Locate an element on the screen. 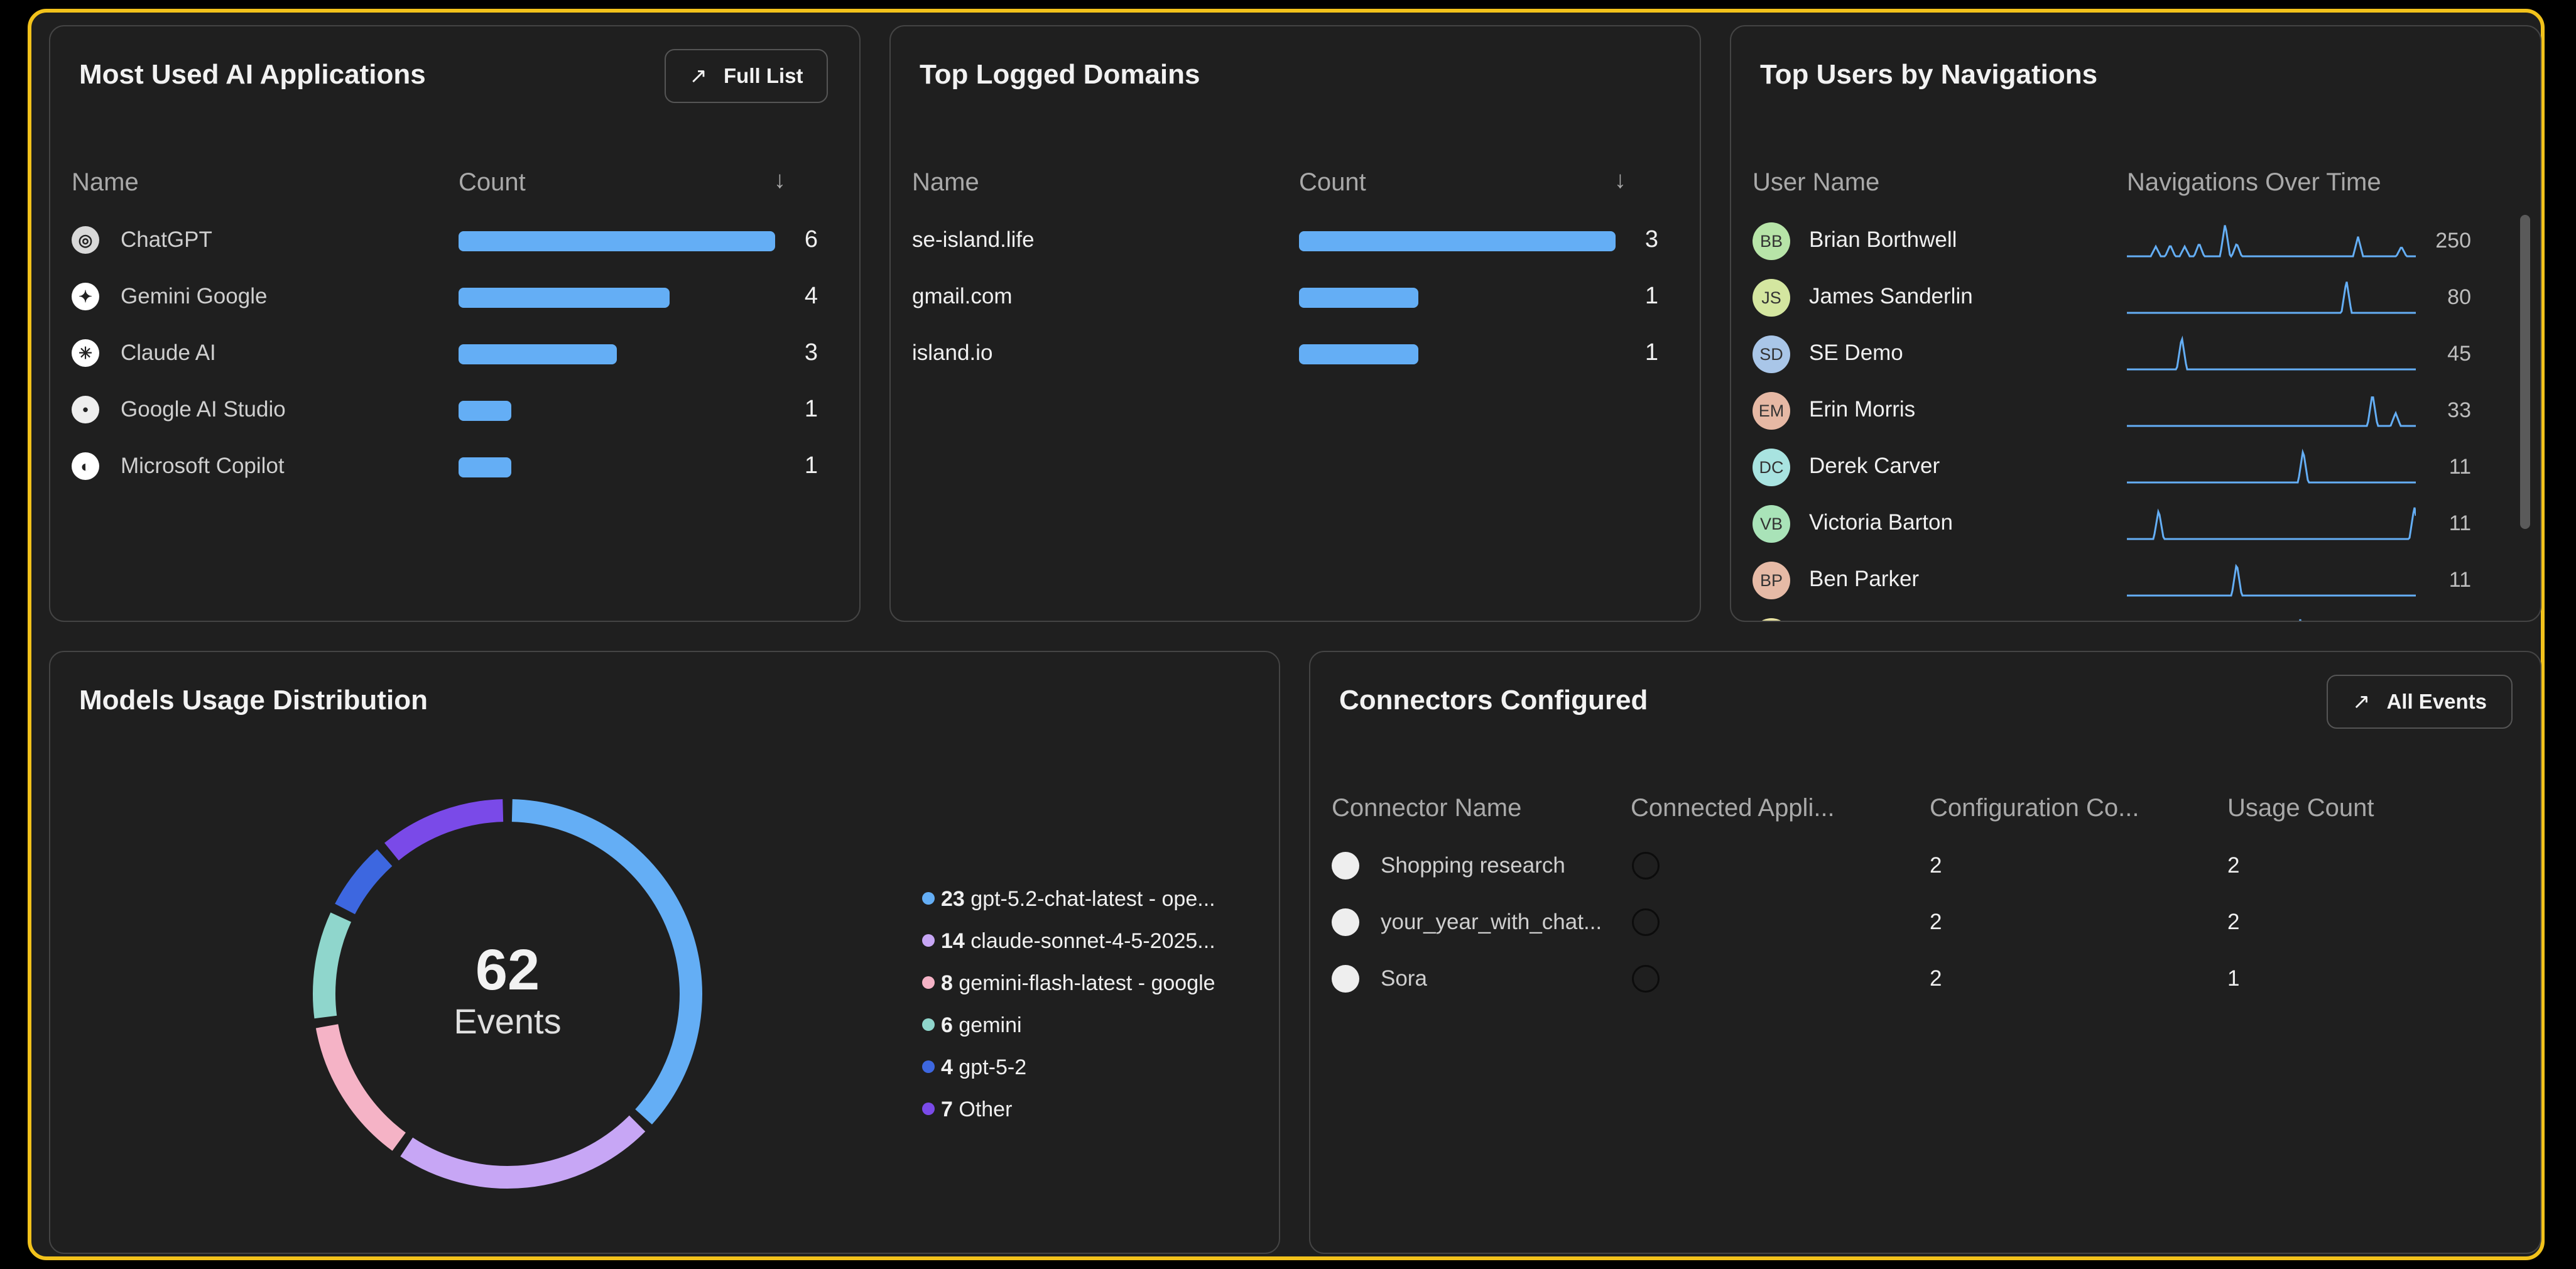 The image size is (2576, 1269). connector-row: Sora 2 1 is located at coordinates (1925, 979).